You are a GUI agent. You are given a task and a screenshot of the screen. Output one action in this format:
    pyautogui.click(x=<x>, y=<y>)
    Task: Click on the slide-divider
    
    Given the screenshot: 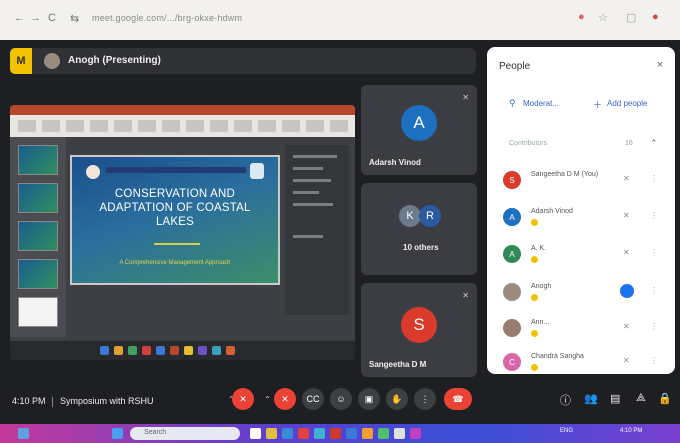 What is the action you would take?
    pyautogui.click(x=177, y=244)
    